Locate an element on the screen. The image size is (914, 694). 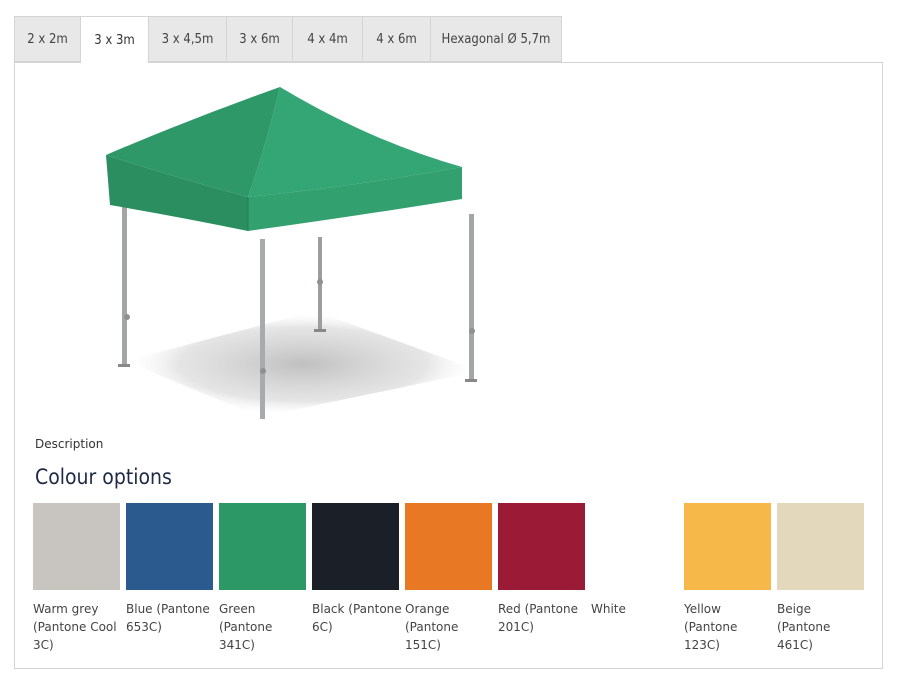
colour-label: Beige (Pantone 461C) is located at coordinates (804, 627).